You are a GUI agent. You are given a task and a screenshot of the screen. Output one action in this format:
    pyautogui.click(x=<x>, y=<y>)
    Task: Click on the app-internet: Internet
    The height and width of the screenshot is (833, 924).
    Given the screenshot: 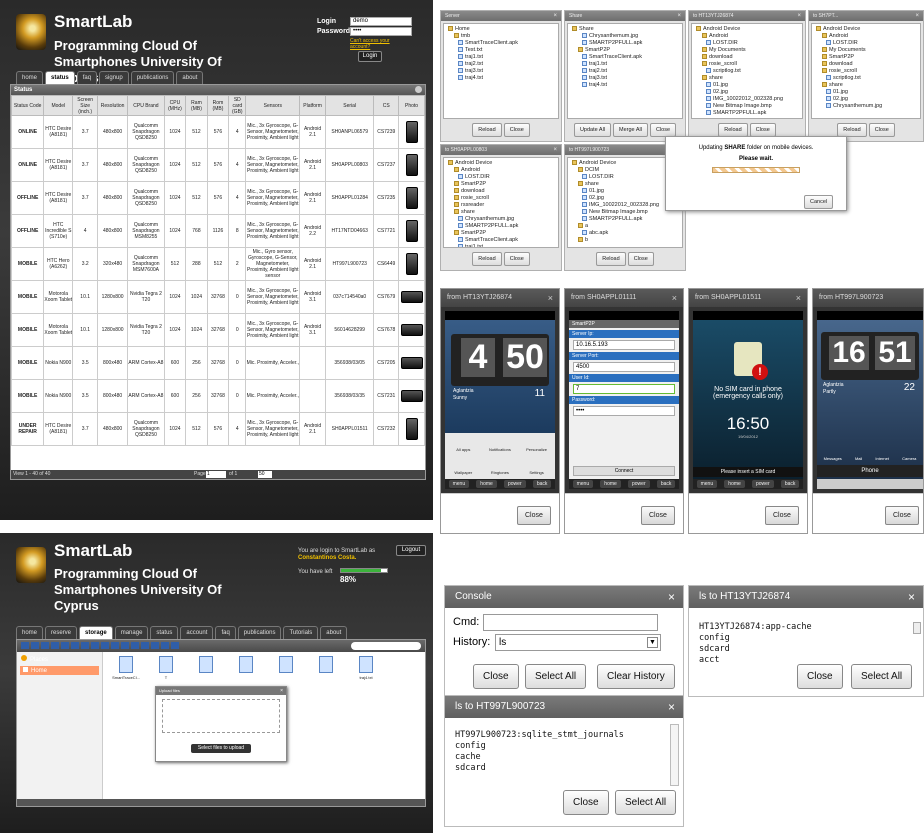 What is the action you would take?
    pyautogui.click(x=882, y=458)
    